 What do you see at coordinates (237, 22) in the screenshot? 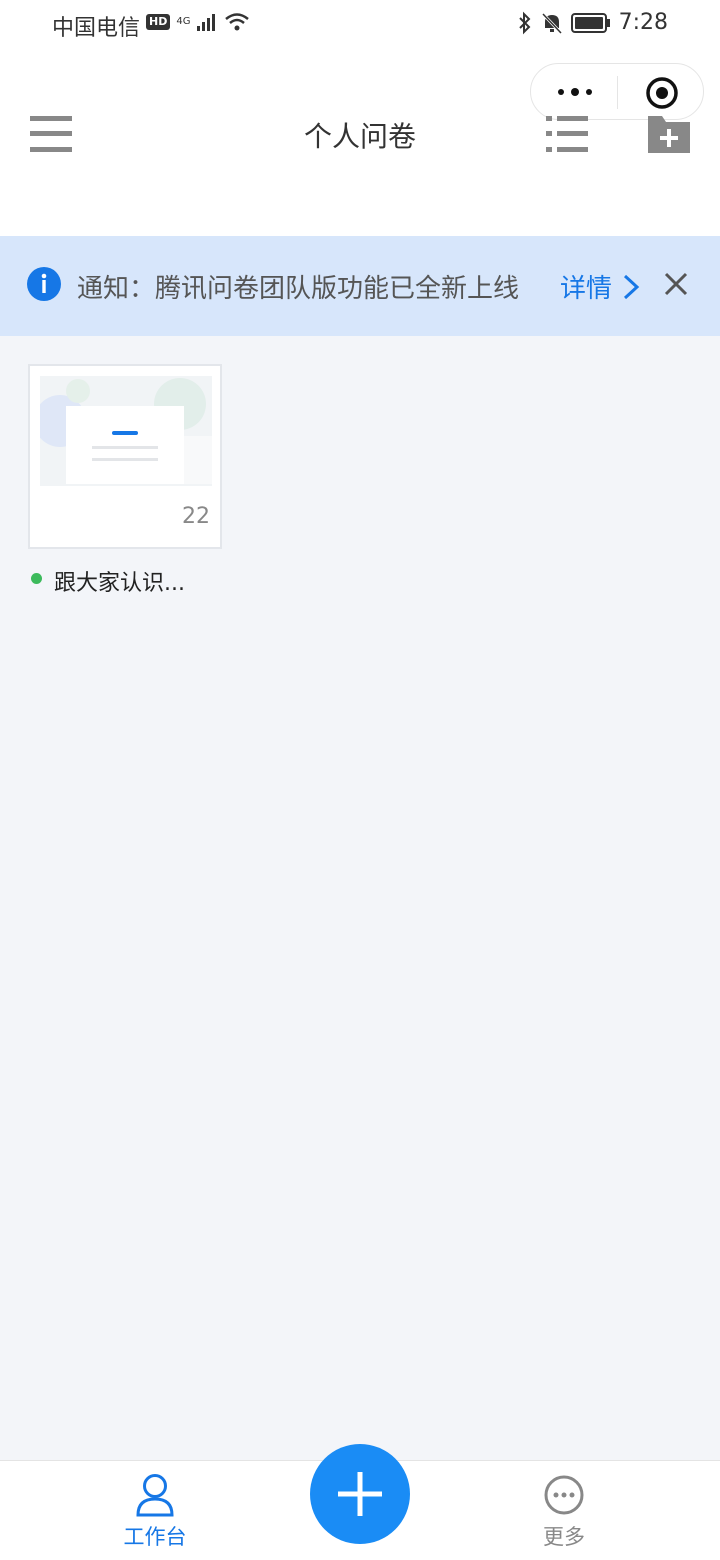
I see `wifi-icon` at bounding box center [237, 22].